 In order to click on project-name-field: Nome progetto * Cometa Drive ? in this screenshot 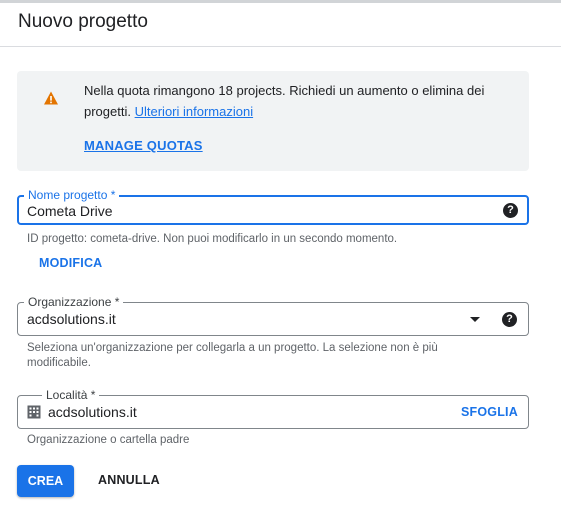, I will do `click(273, 206)`.